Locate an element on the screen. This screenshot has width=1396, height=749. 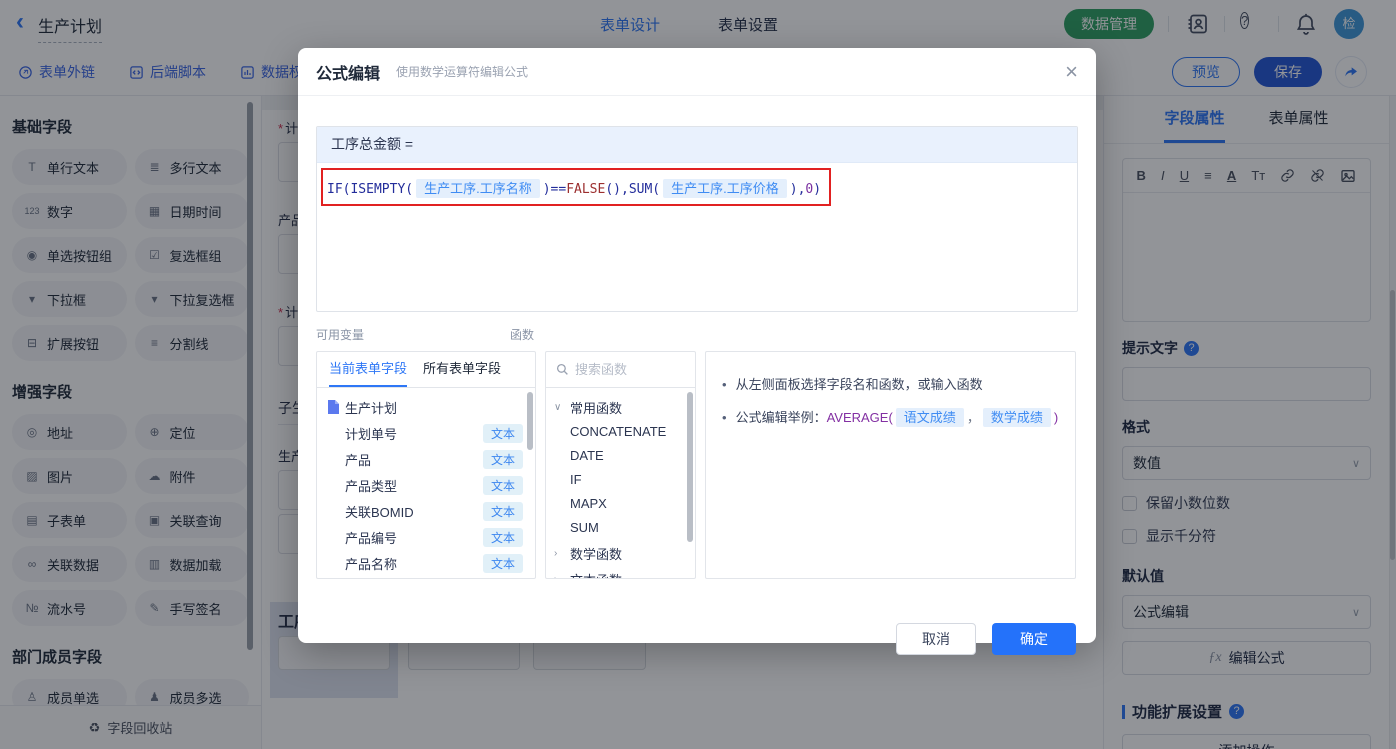
tab-all-form-fields: 所有表单字段 is located at coordinates (462, 369).